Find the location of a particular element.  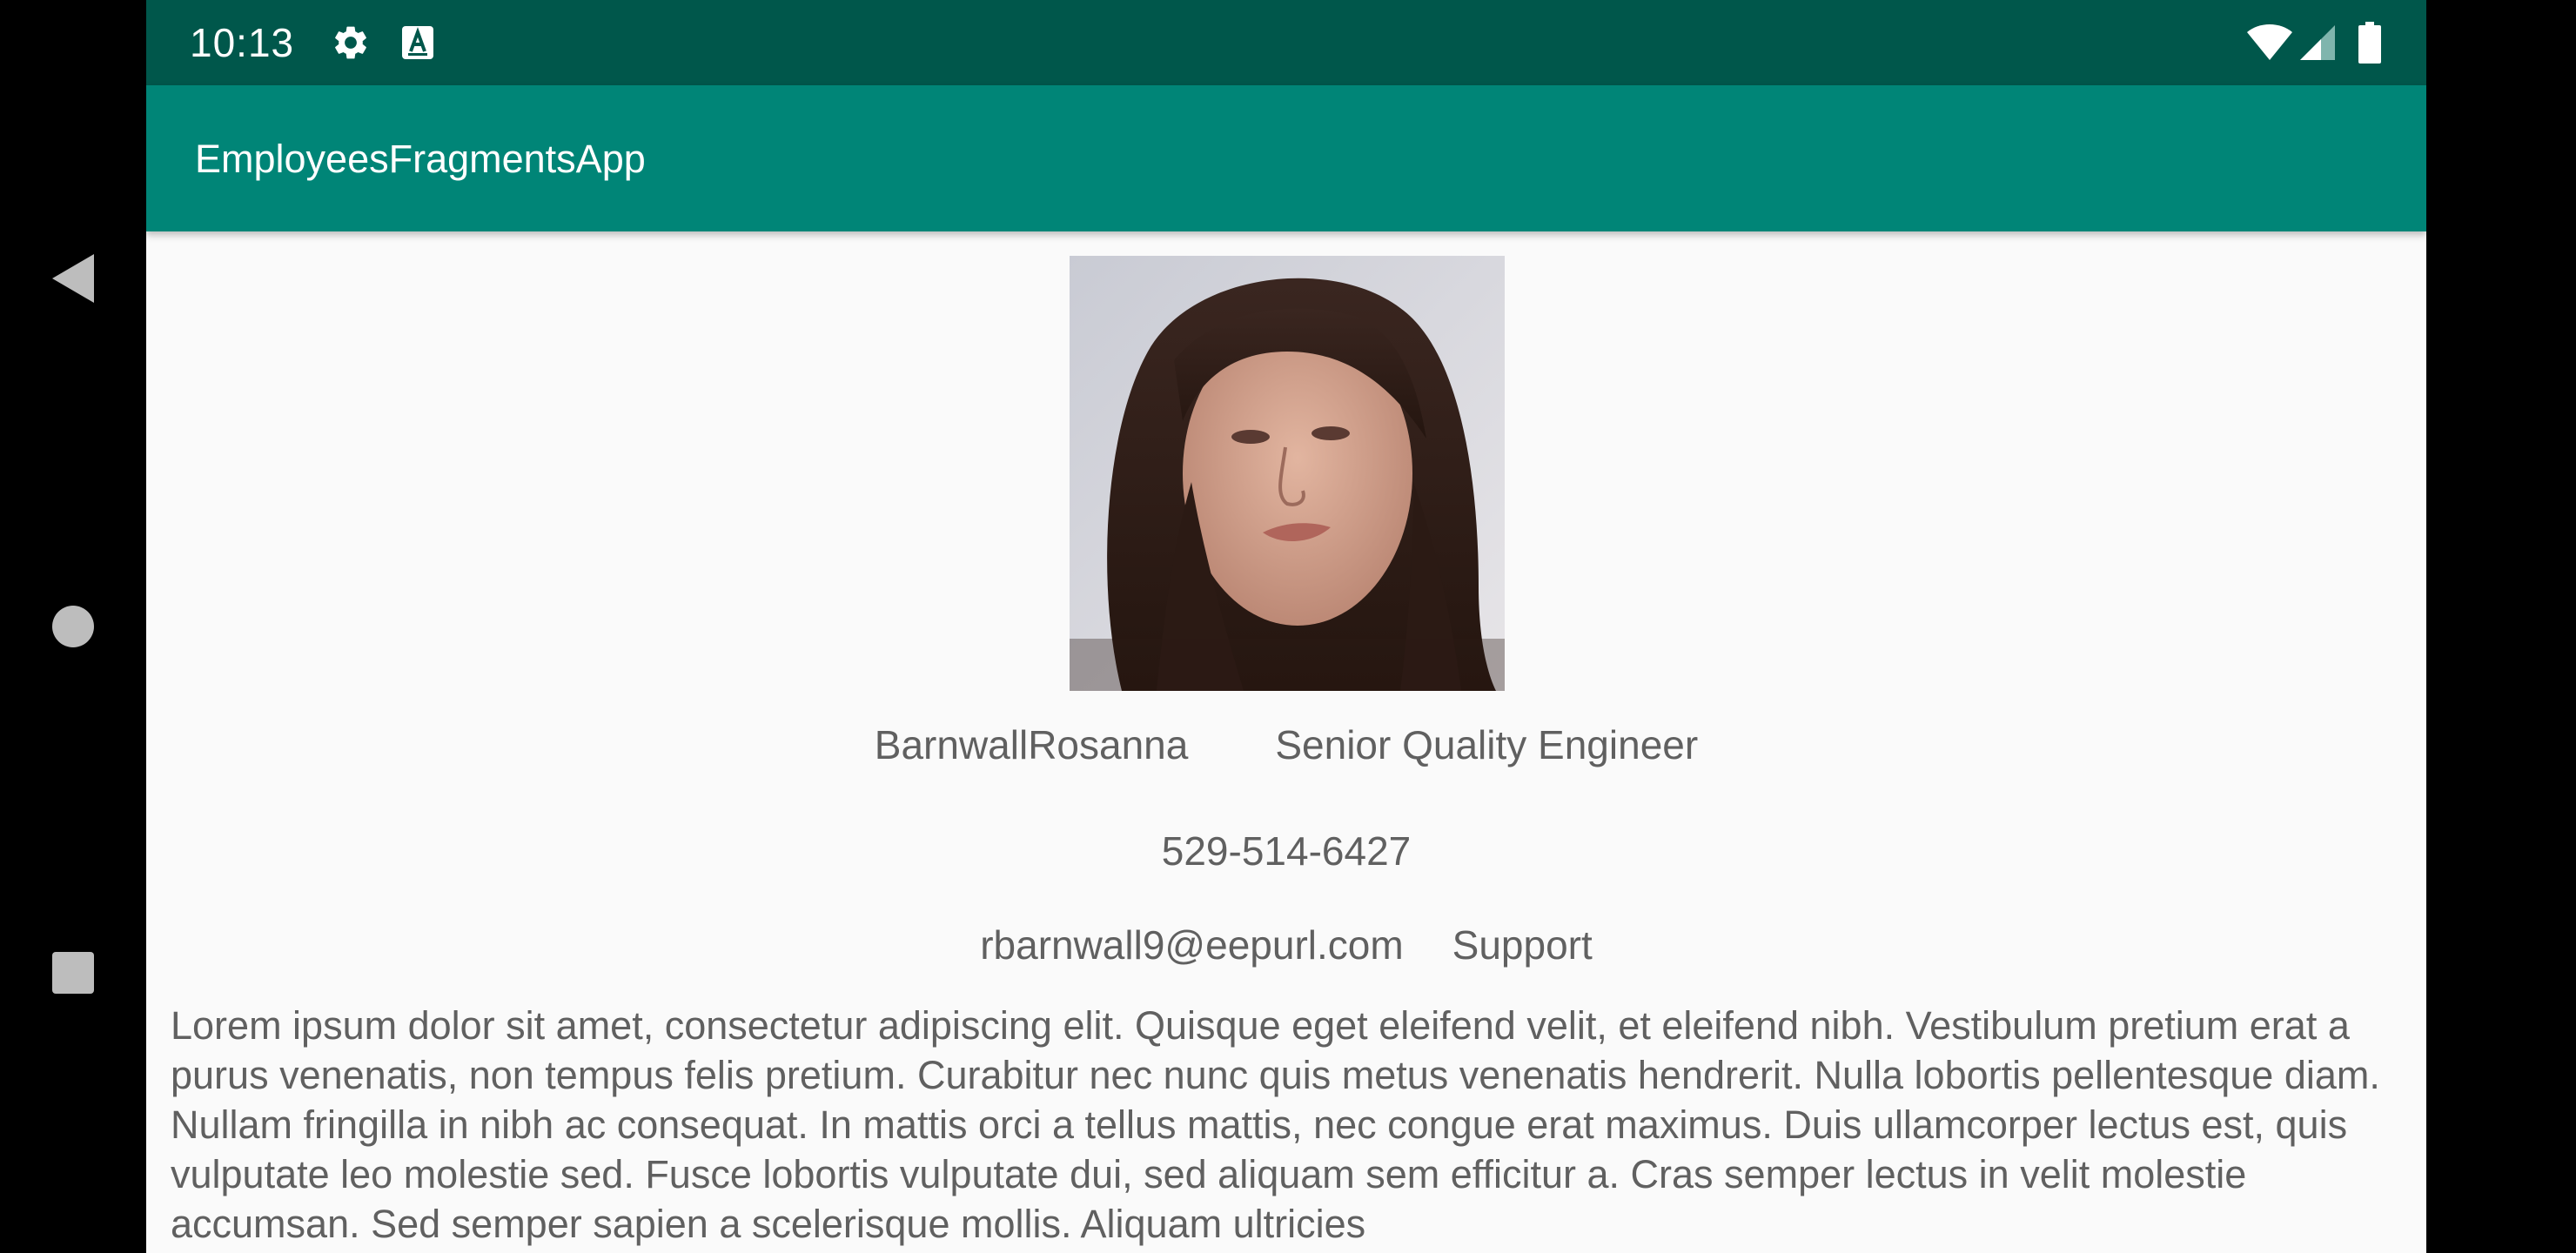

gear-icon is located at coordinates (350, 42).